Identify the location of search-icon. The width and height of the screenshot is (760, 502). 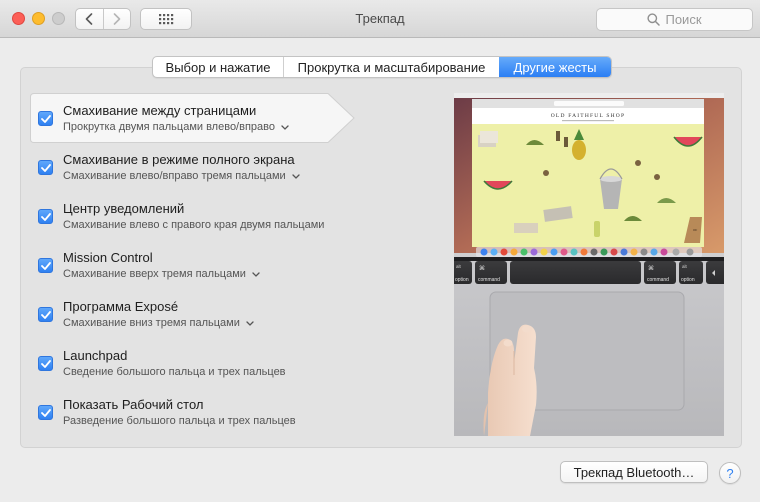
(654, 19).